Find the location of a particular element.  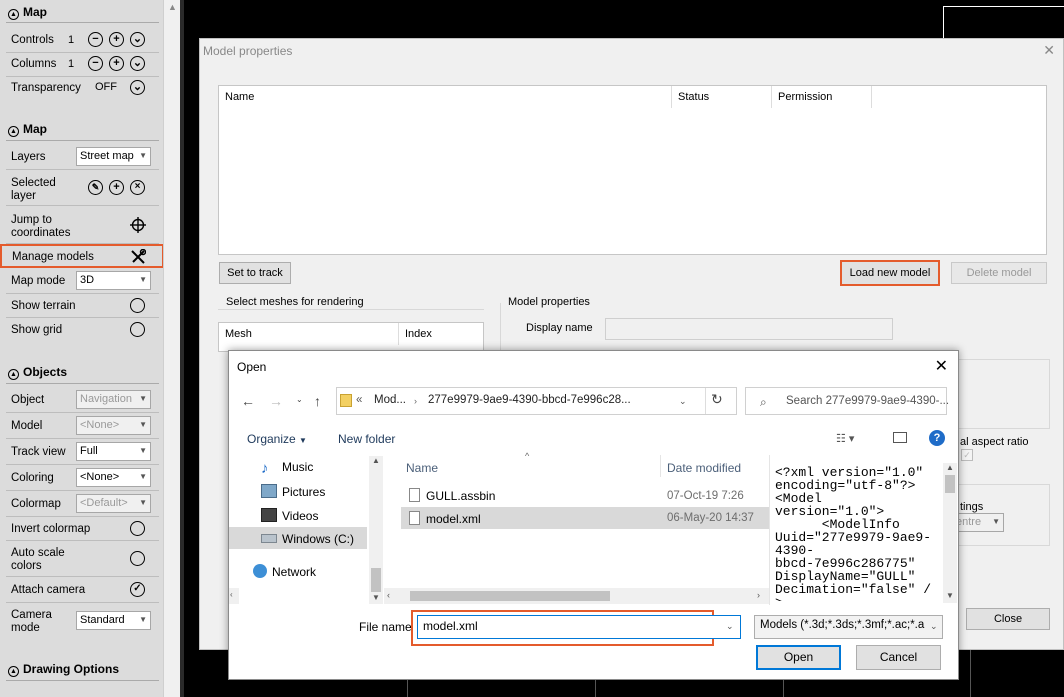

file-row: model.xml is located at coordinates (445, 518).